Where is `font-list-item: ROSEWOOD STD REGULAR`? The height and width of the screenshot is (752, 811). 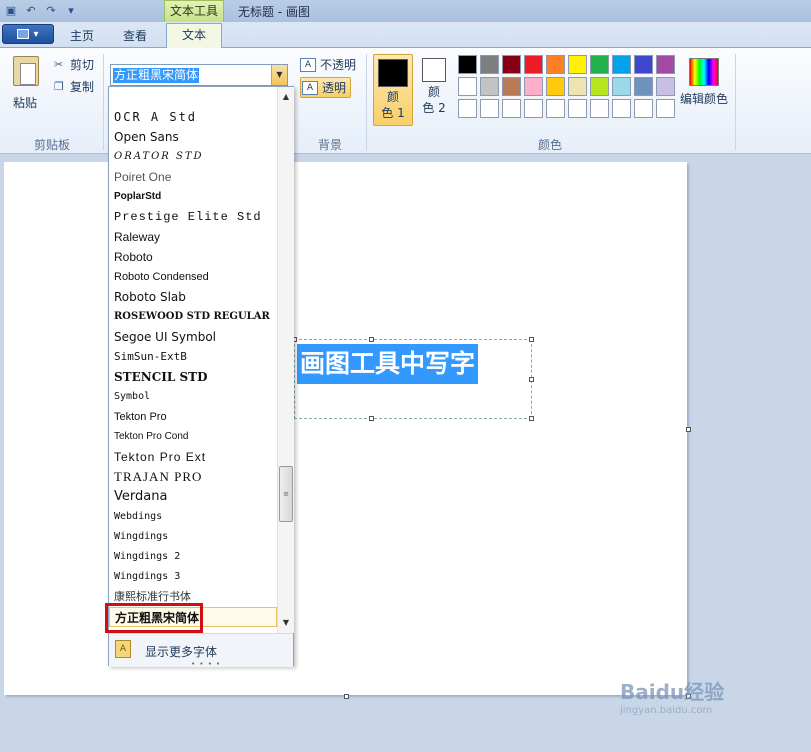
font-list-item: ROSEWOOD STD REGULAR is located at coordinates (193, 317).